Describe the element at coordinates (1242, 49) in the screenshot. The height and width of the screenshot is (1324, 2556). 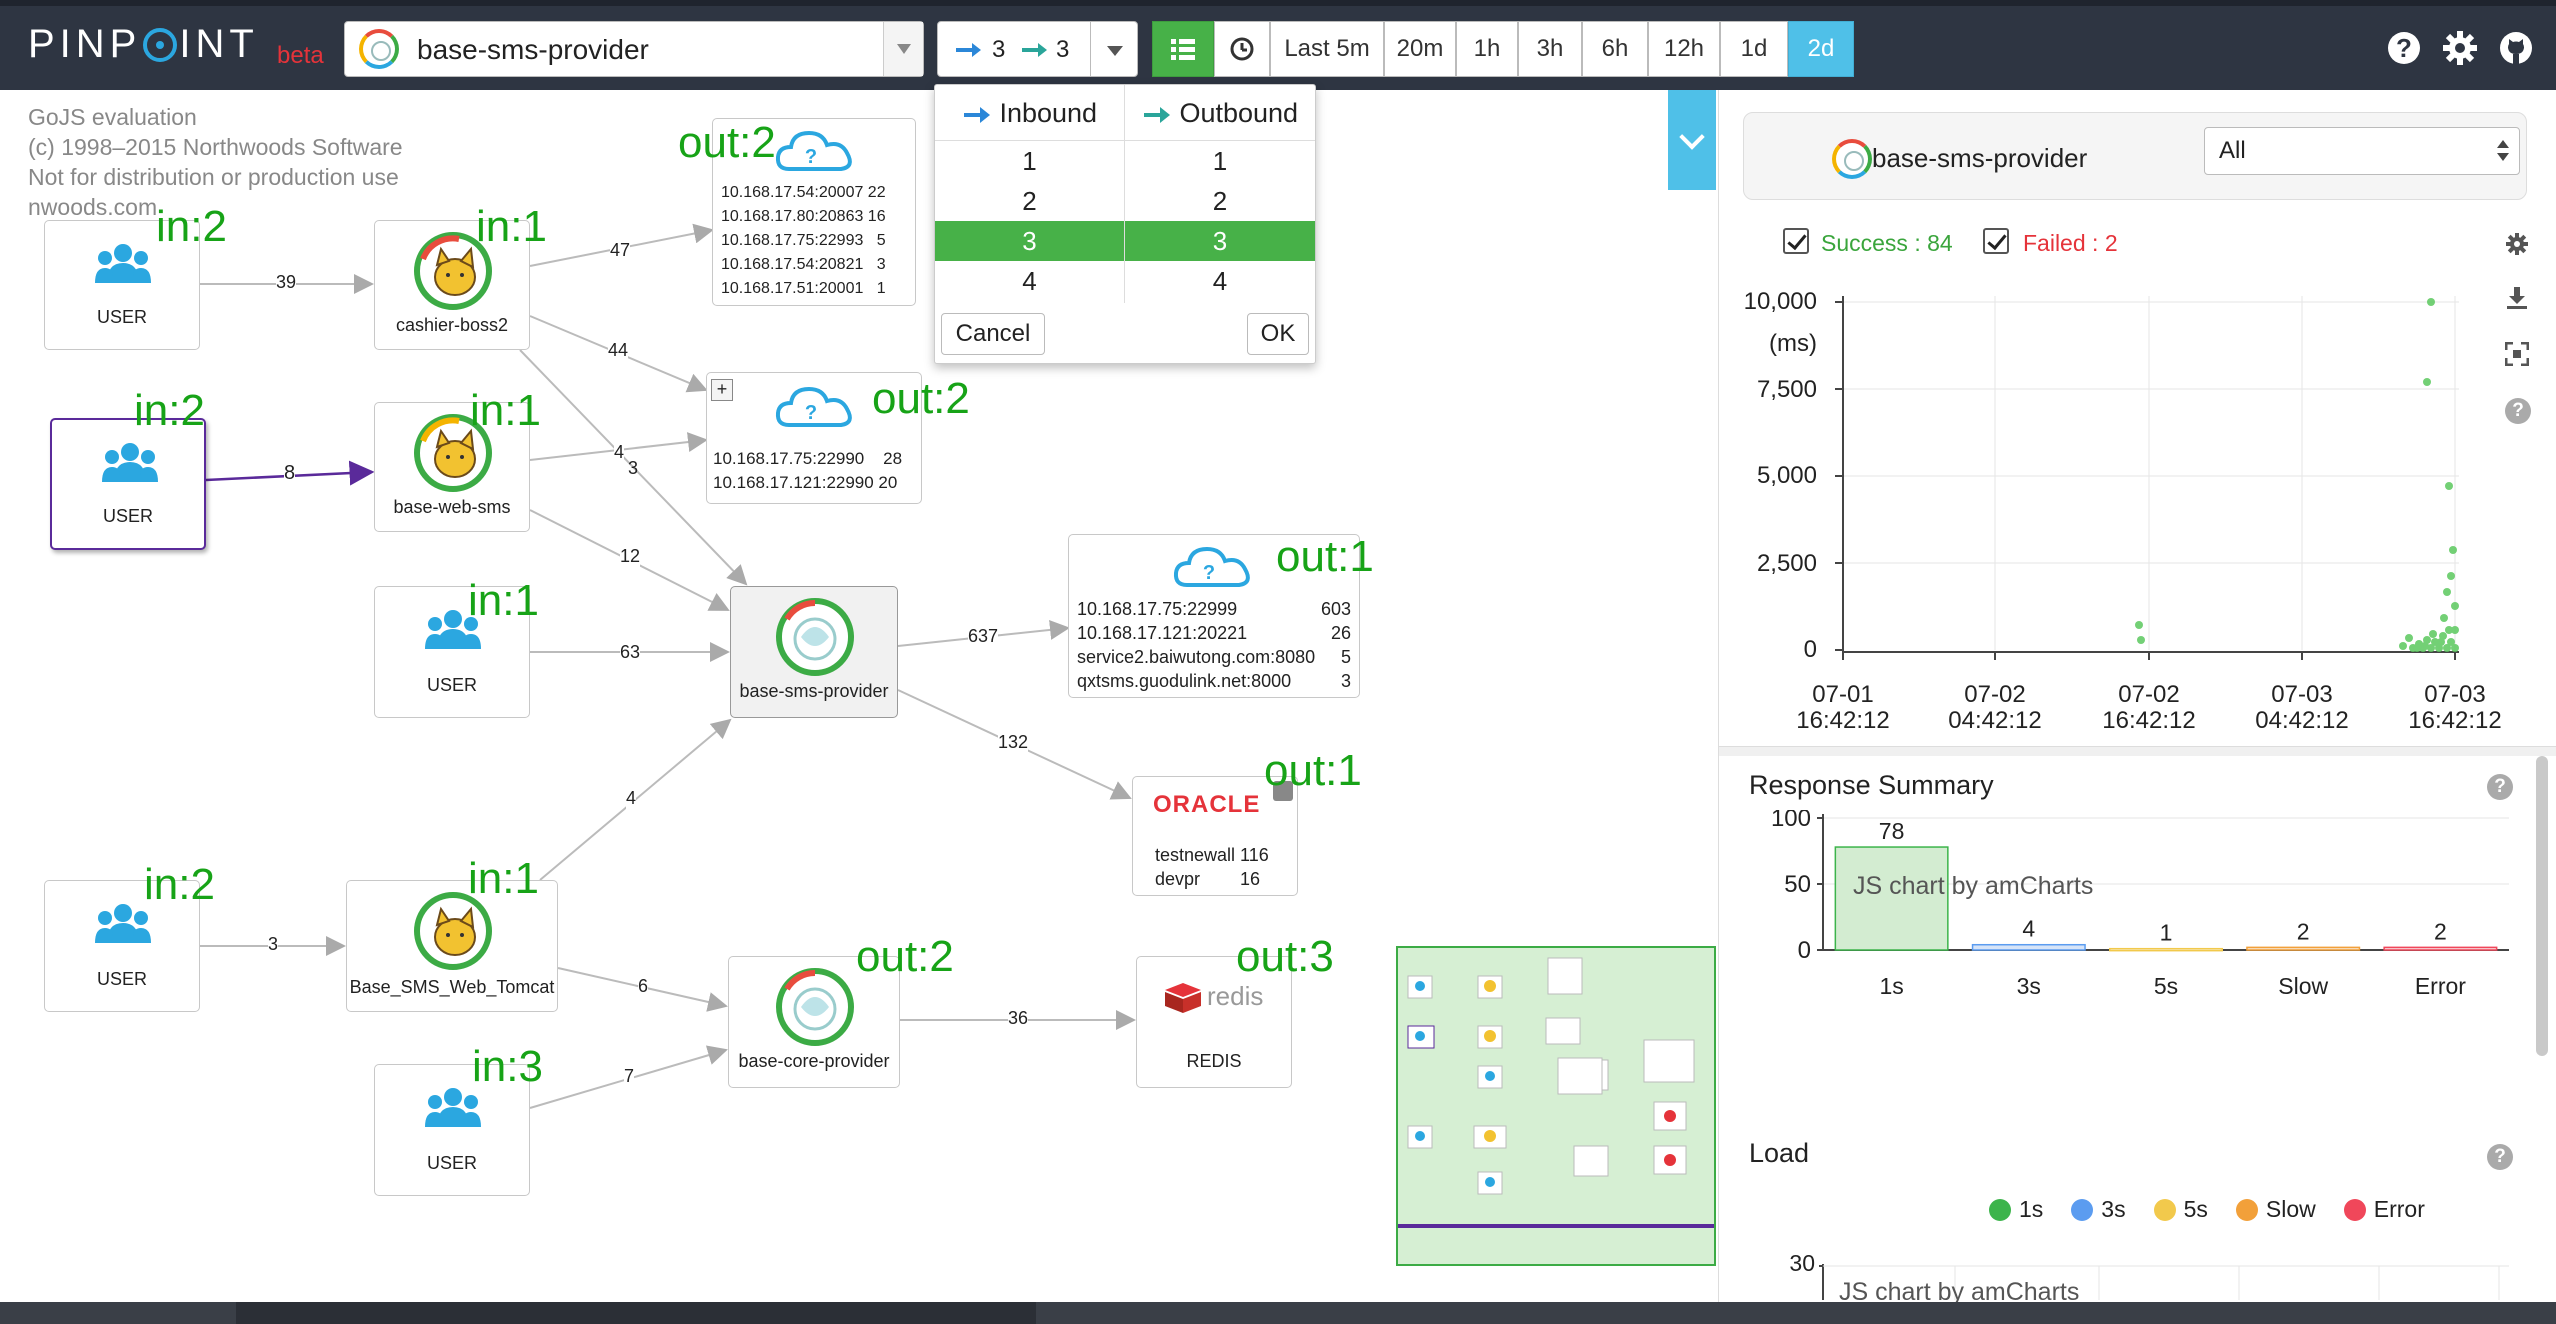
I see `clock-button` at that location.